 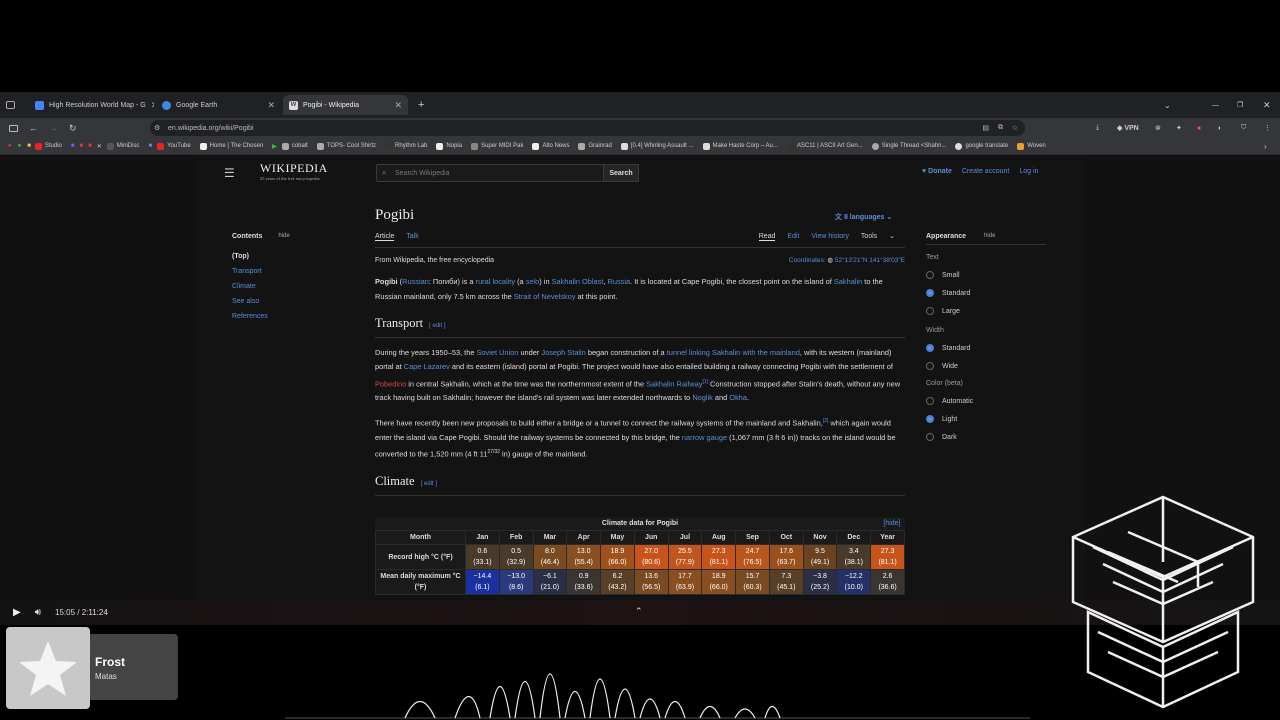 I want to click on bookmark-cobalt: cobalt, so click(x=294, y=146).